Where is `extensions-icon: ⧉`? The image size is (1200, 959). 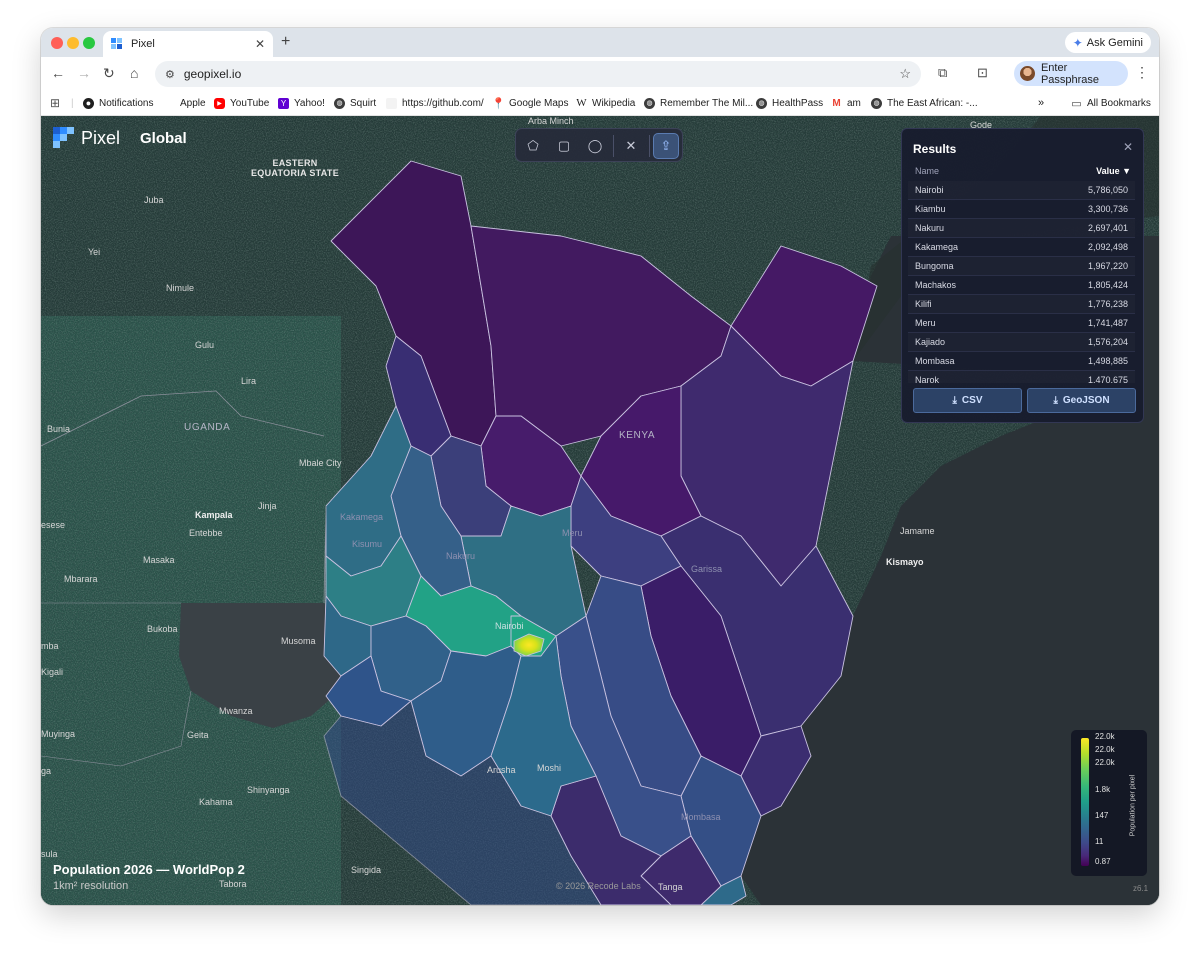 extensions-icon: ⧉ is located at coordinates (942, 73).